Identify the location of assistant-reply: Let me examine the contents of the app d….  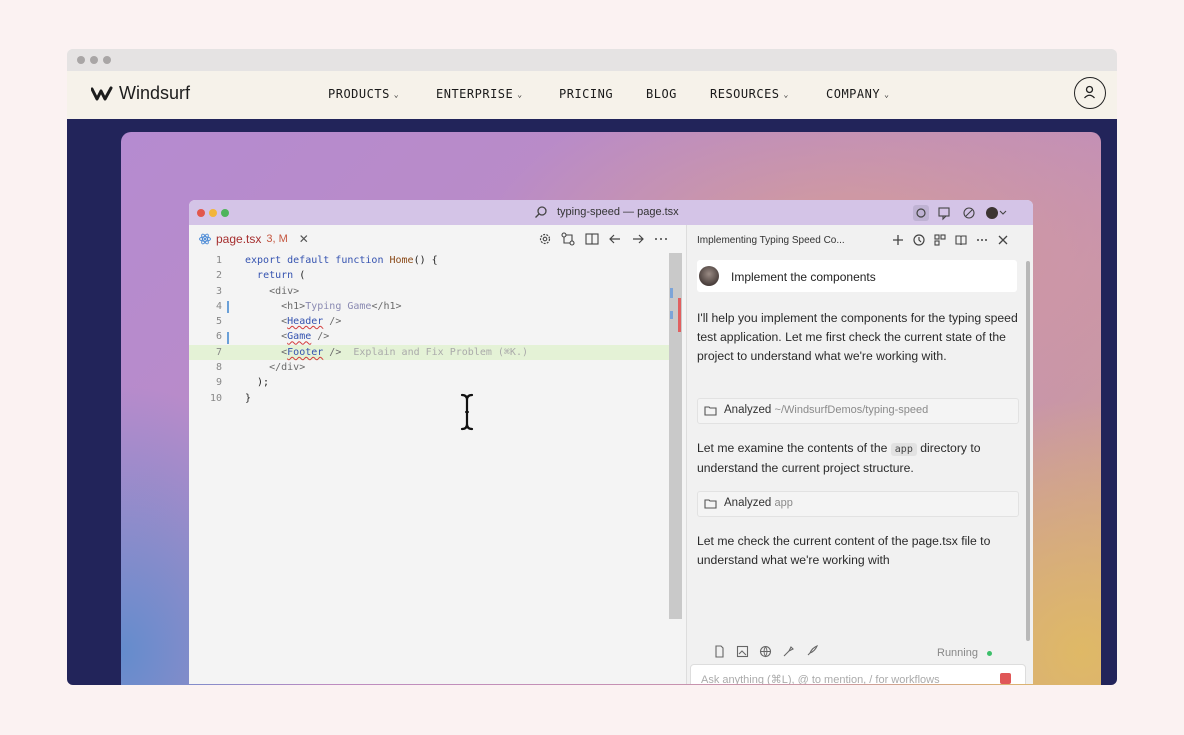
(839, 458).